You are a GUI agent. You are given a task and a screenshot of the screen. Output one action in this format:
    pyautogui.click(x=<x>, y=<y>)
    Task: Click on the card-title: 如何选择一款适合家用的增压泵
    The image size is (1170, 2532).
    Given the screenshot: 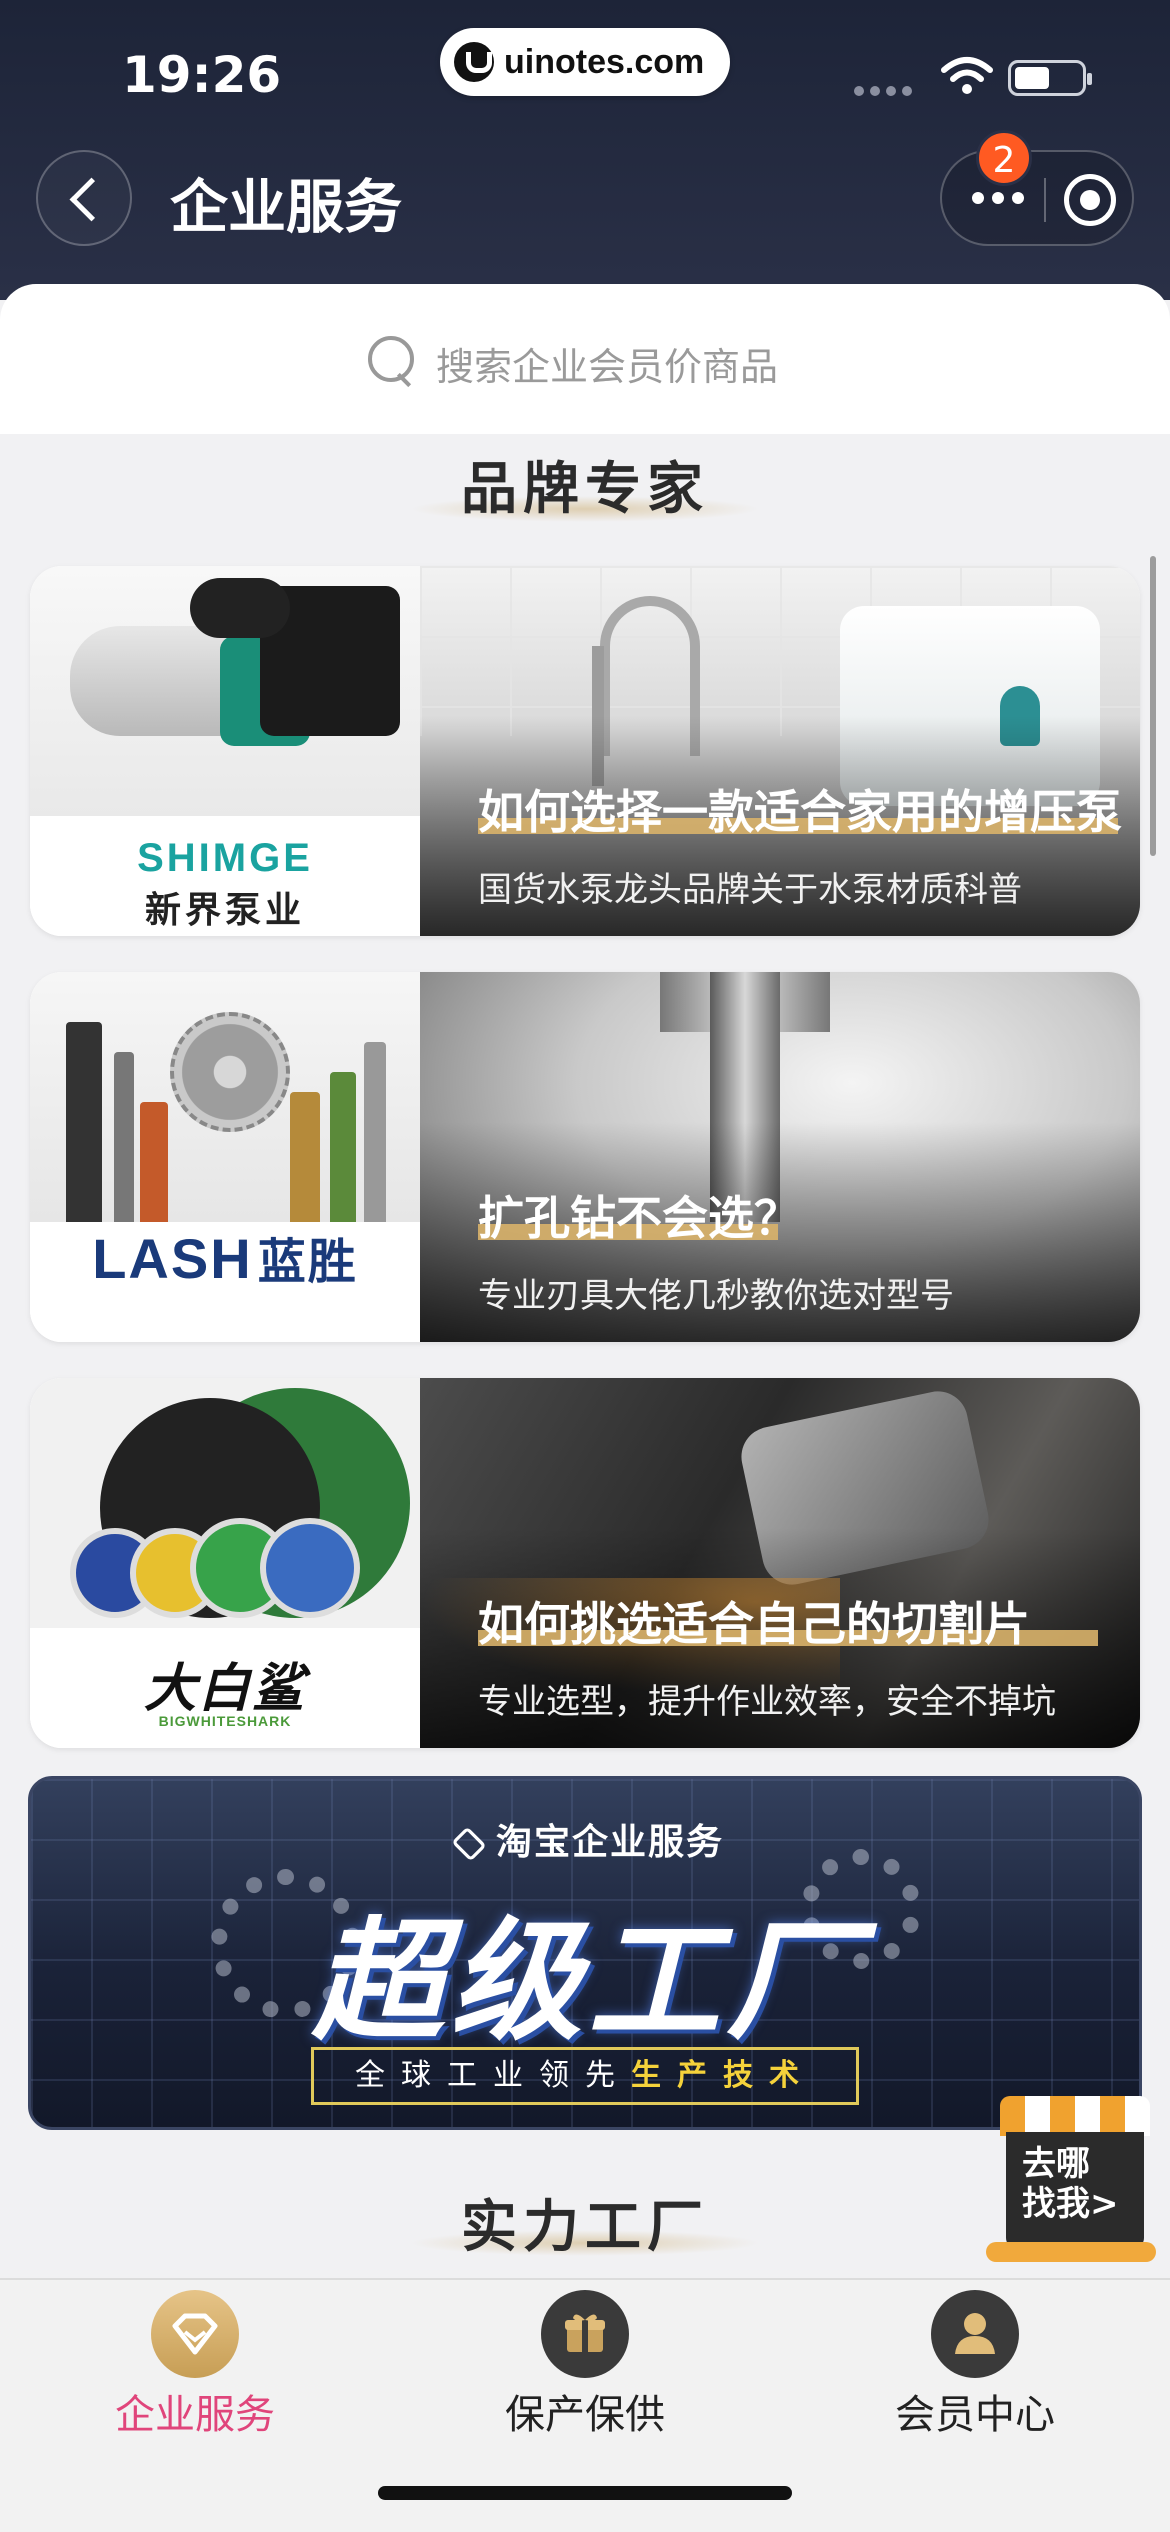 What is the action you would take?
    pyautogui.click(x=800, y=812)
    